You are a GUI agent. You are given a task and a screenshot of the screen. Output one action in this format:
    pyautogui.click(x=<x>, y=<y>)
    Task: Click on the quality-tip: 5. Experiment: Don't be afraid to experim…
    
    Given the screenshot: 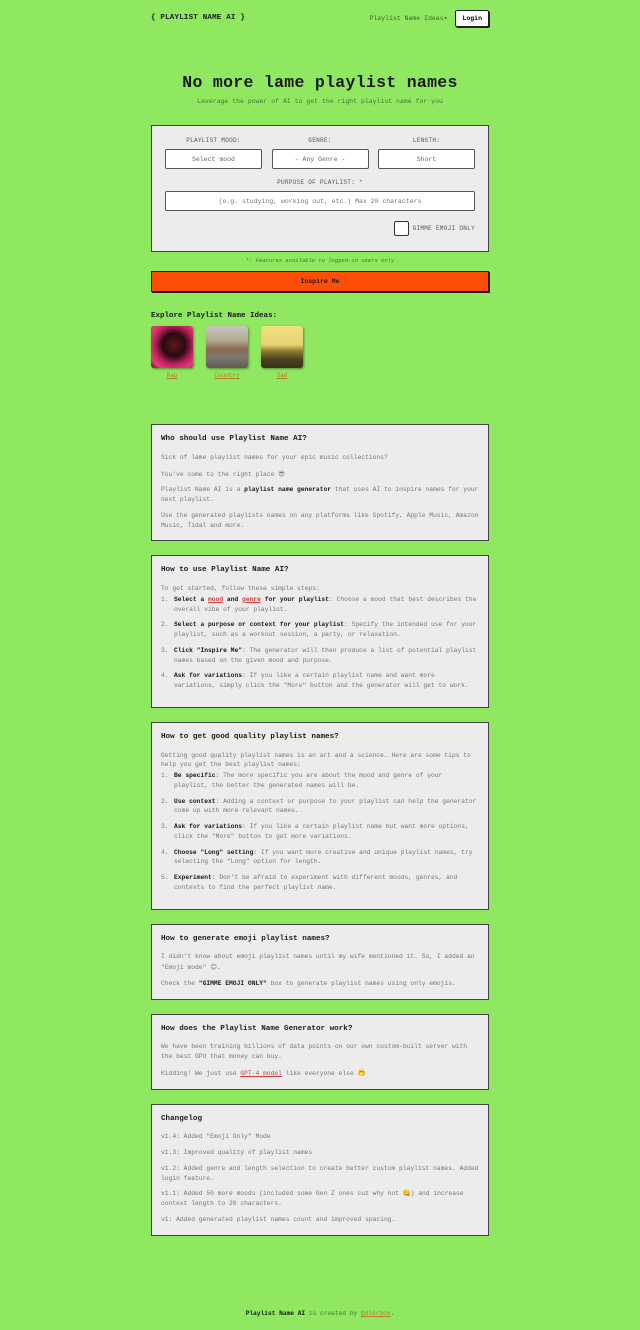 What is the action you would take?
    pyautogui.click(x=320, y=883)
    